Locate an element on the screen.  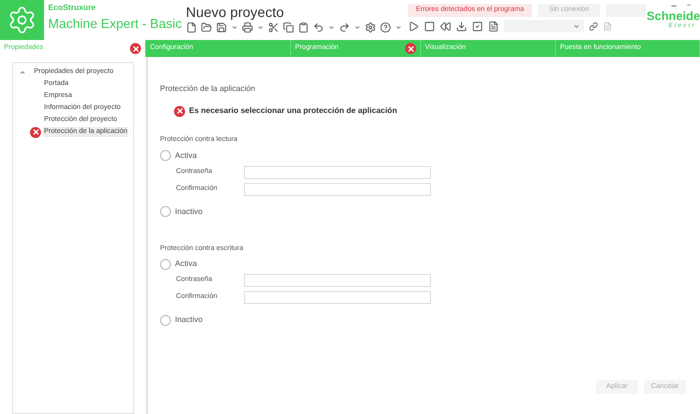
play-icon is located at coordinates (413, 26).